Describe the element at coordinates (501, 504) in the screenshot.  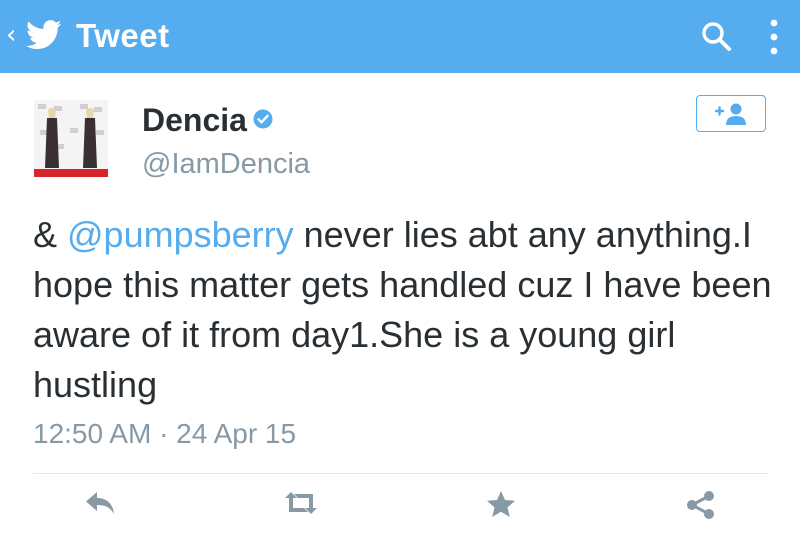
I see `star-icon` at that location.